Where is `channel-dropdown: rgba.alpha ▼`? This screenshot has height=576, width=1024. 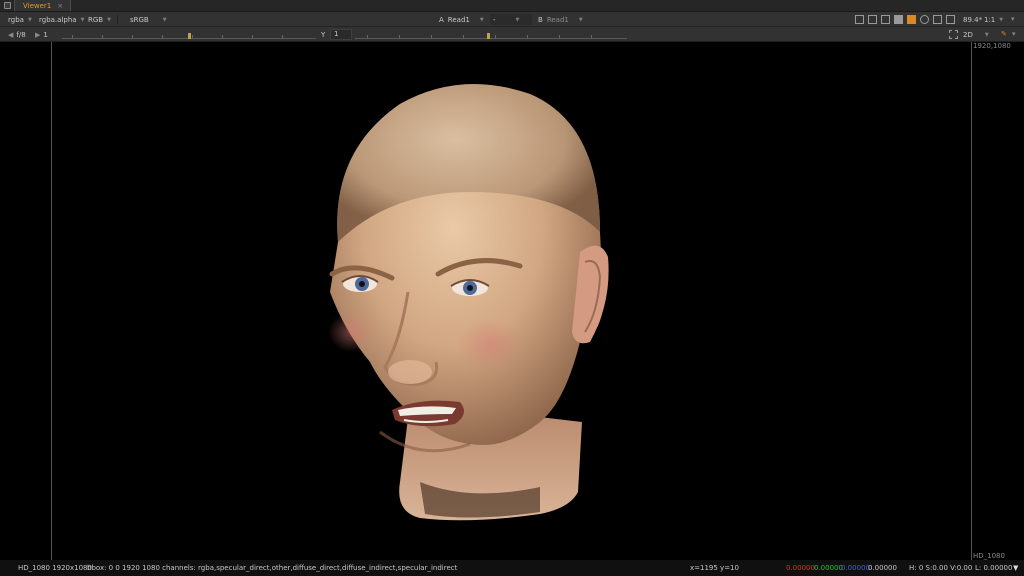
channel-dropdown: rgba.alpha ▼ is located at coordinates (61, 19).